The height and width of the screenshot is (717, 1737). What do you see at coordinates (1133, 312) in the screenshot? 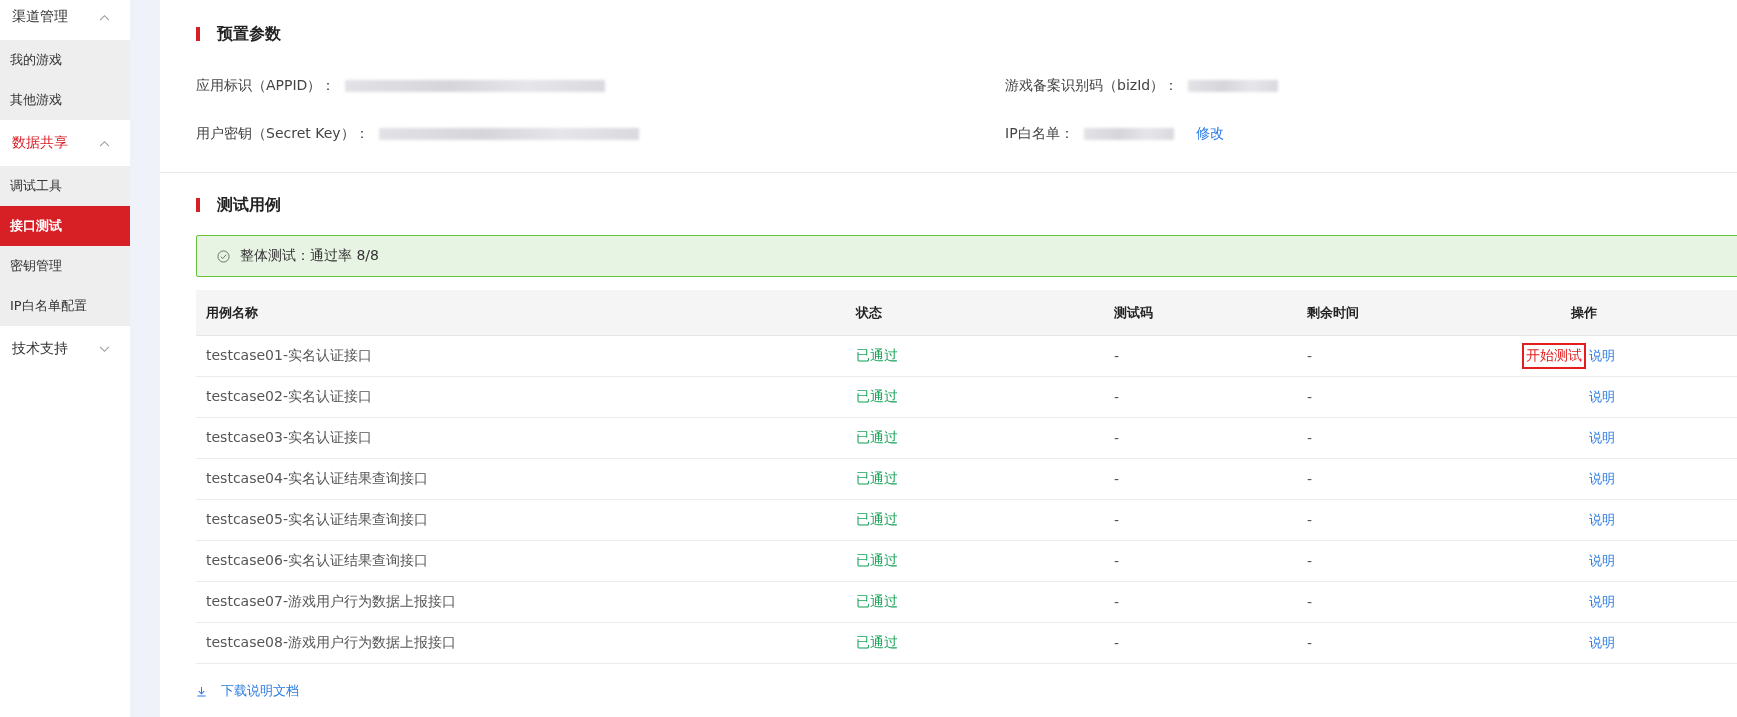
I see `column-header: 测试码` at bounding box center [1133, 312].